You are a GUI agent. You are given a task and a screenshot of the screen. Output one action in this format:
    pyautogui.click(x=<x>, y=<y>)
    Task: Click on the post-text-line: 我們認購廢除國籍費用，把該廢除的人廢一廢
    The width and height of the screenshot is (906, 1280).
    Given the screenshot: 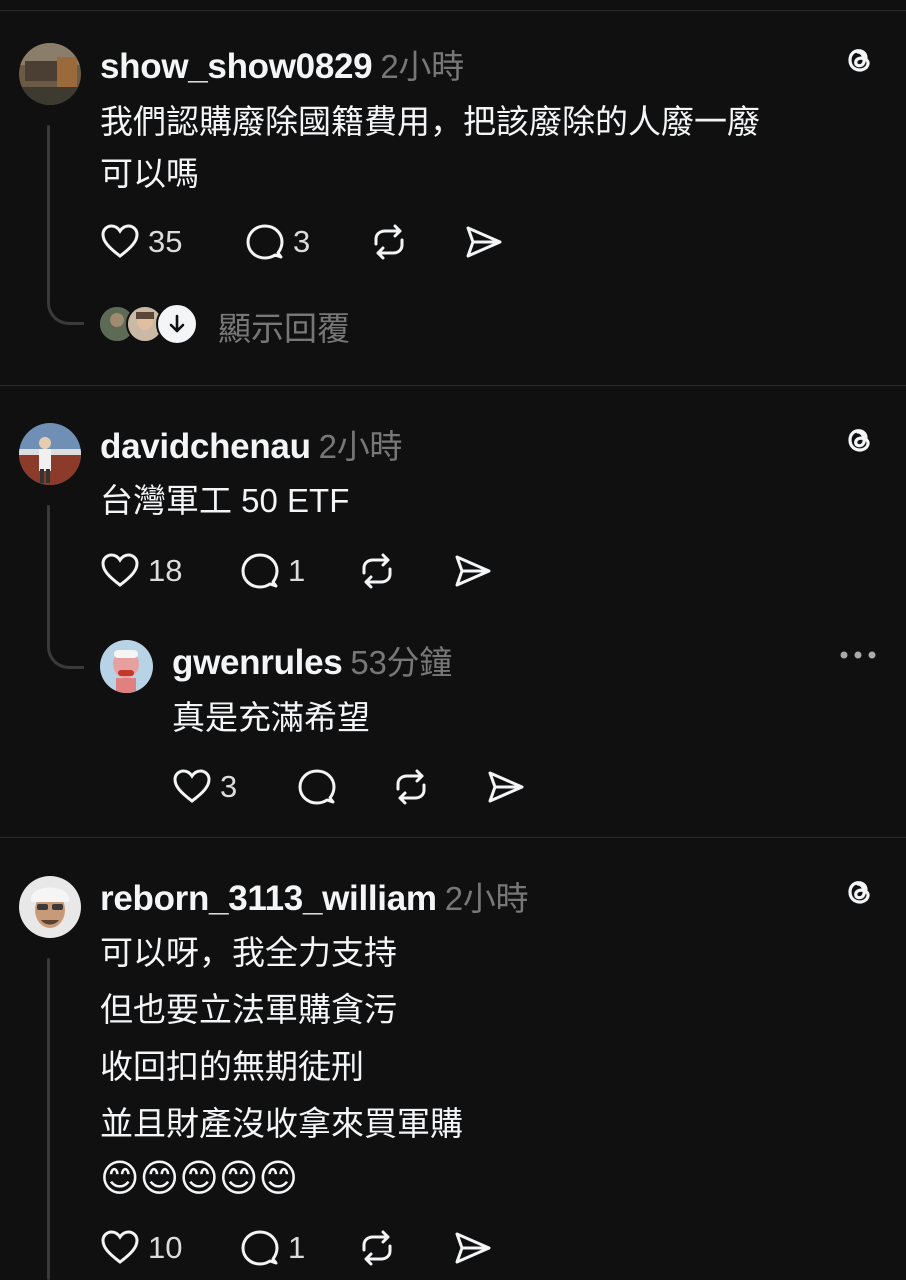 What is the action you would take?
    pyautogui.click(x=430, y=121)
    